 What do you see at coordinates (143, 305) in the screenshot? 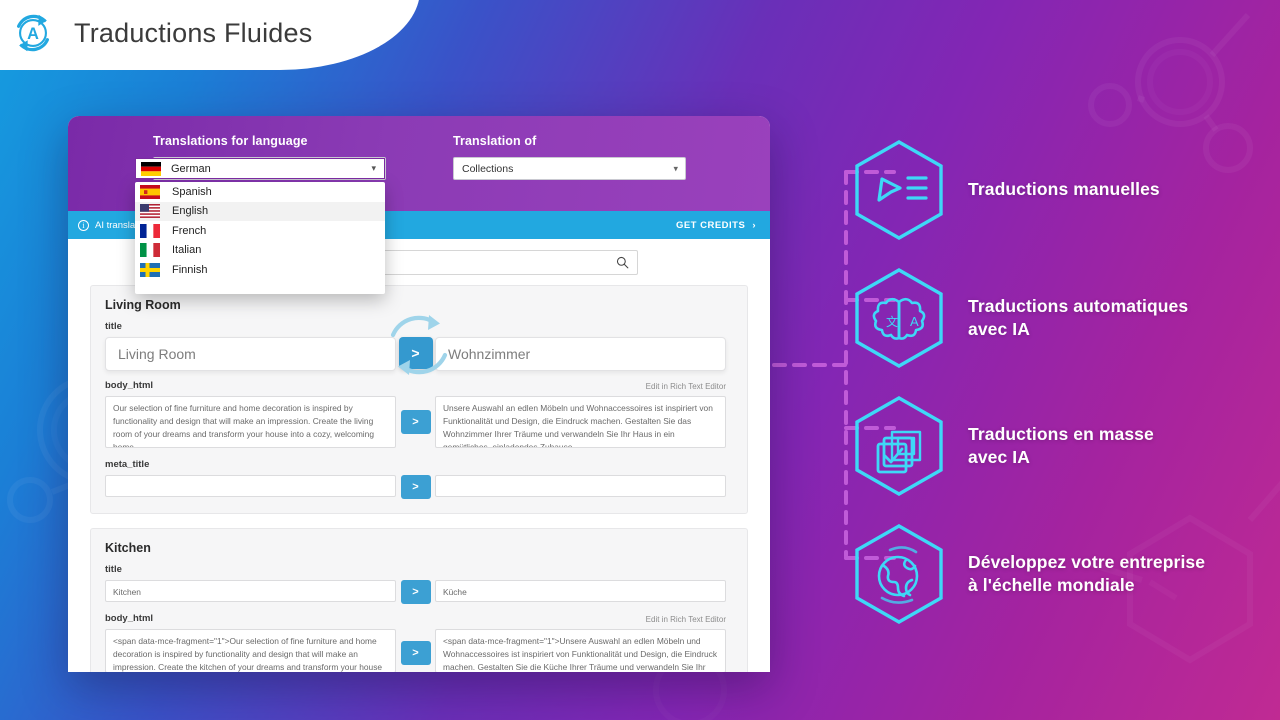
I see `card-title: Living Room` at bounding box center [143, 305].